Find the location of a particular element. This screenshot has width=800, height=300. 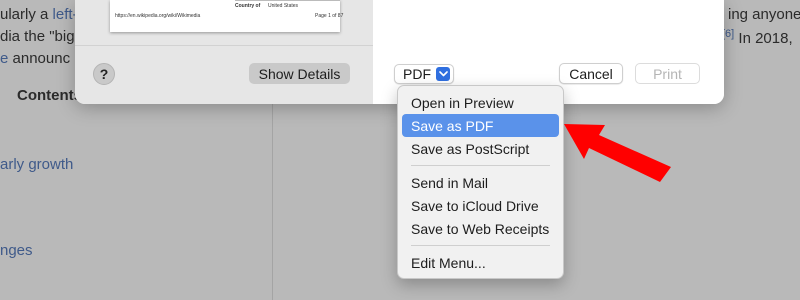

bg-sidebar-divider is located at coordinates (272, 197).